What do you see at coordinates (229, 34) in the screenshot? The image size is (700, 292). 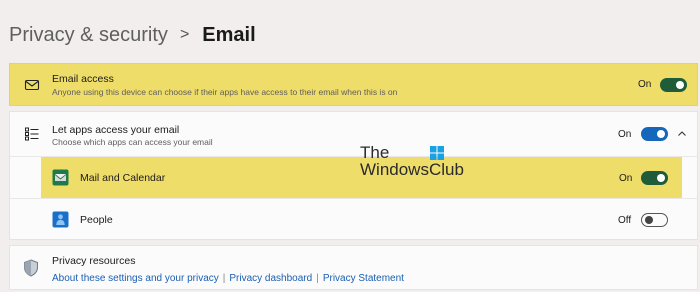 I see `page-title: Email` at bounding box center [229, 34].